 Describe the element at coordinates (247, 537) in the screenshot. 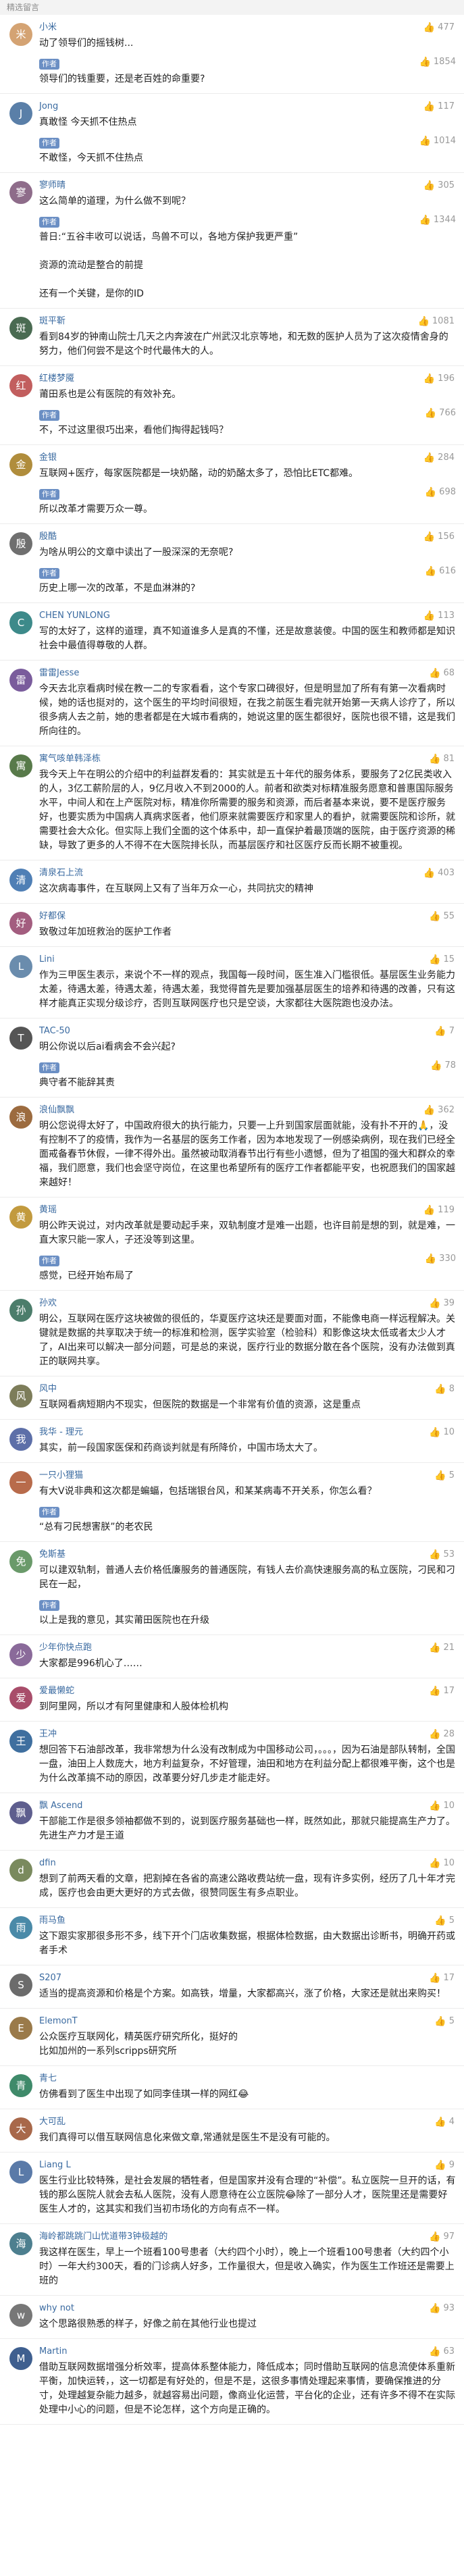

I see `comment-nickname: 殷酷` at that location.